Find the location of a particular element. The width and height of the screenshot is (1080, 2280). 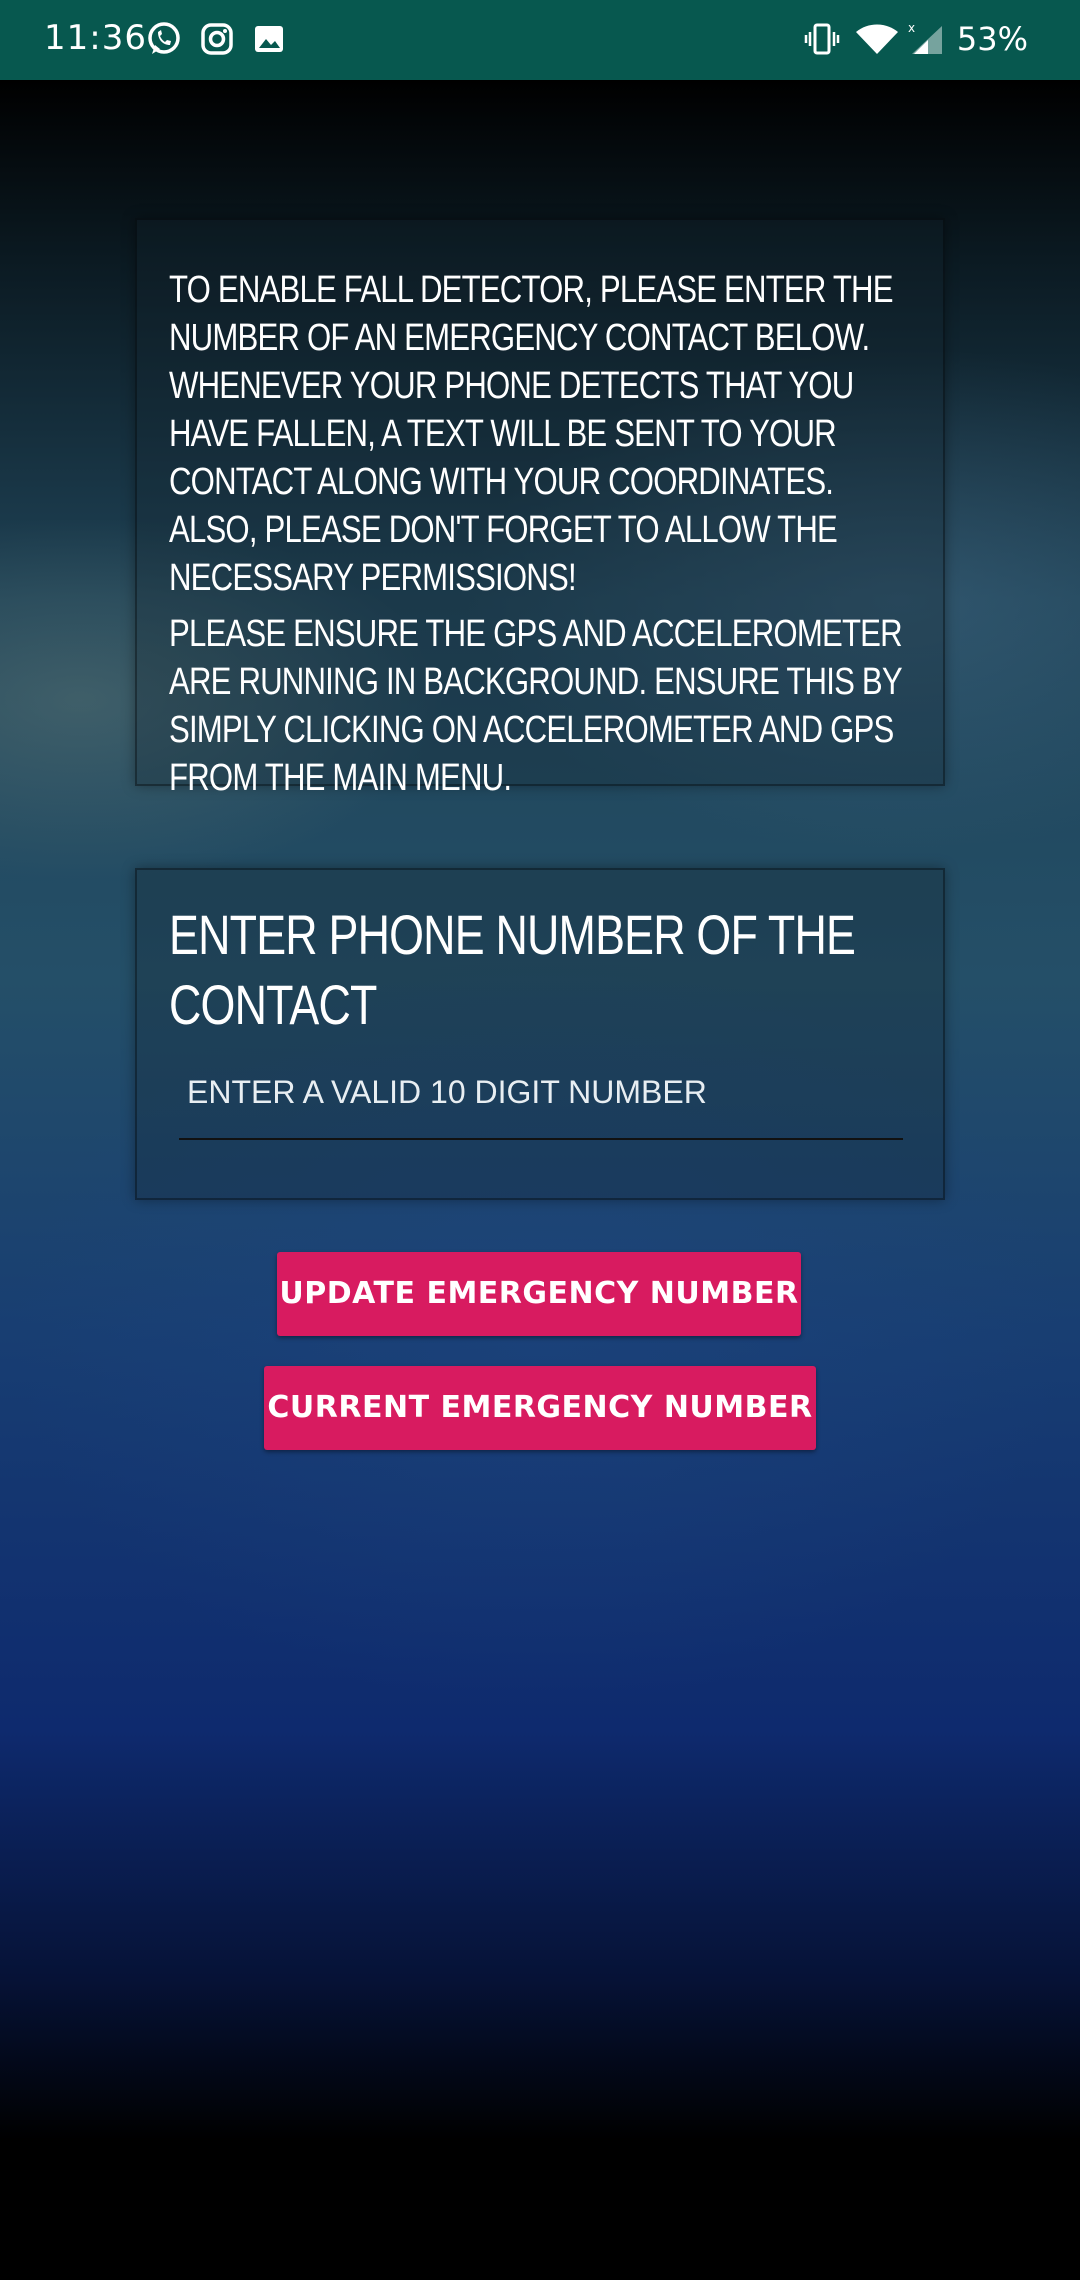

contact-card: Enter phone number of the contact is located at coordinates (540, 1034).